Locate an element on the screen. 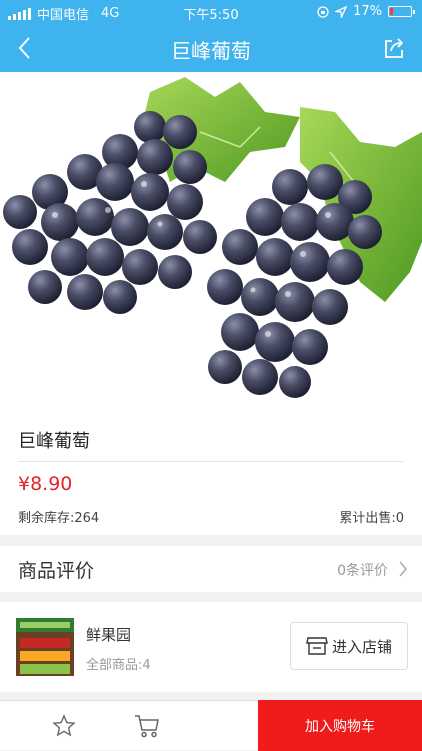 The image size is (422, 751). enter-shop-button: 进入店铺 is located at coordinates (349, 646).